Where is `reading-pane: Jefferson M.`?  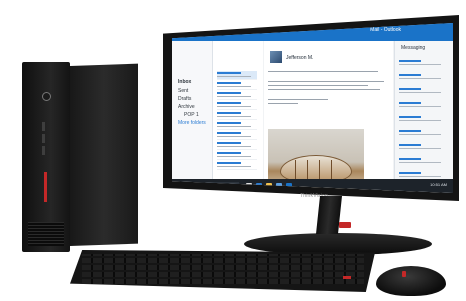 reading-pane: Jefferson M. is located at coordinates (328, 117).